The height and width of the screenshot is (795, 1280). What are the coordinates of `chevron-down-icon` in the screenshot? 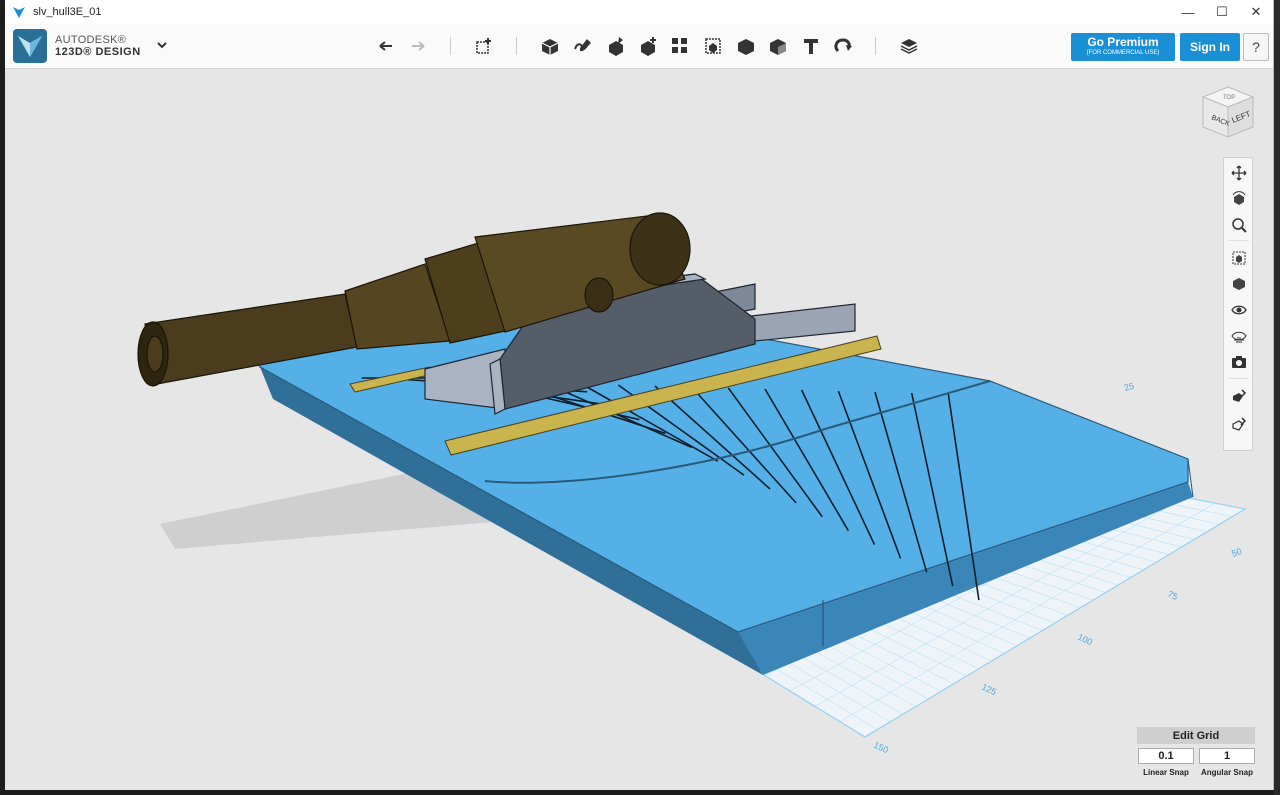 It's located at (162, 45).